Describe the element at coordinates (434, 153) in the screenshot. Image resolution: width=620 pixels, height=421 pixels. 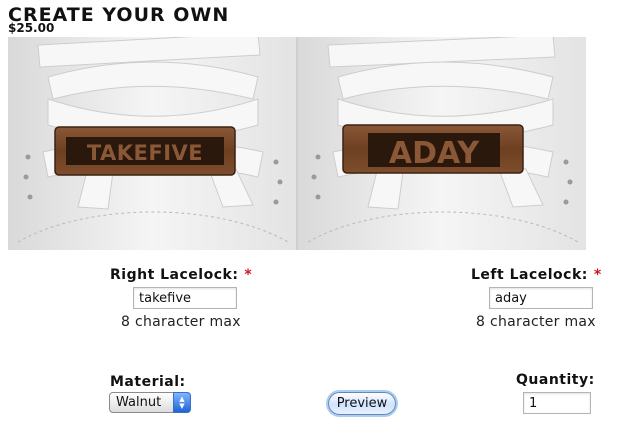
I see `left-tag-text: ADAY` at that location.